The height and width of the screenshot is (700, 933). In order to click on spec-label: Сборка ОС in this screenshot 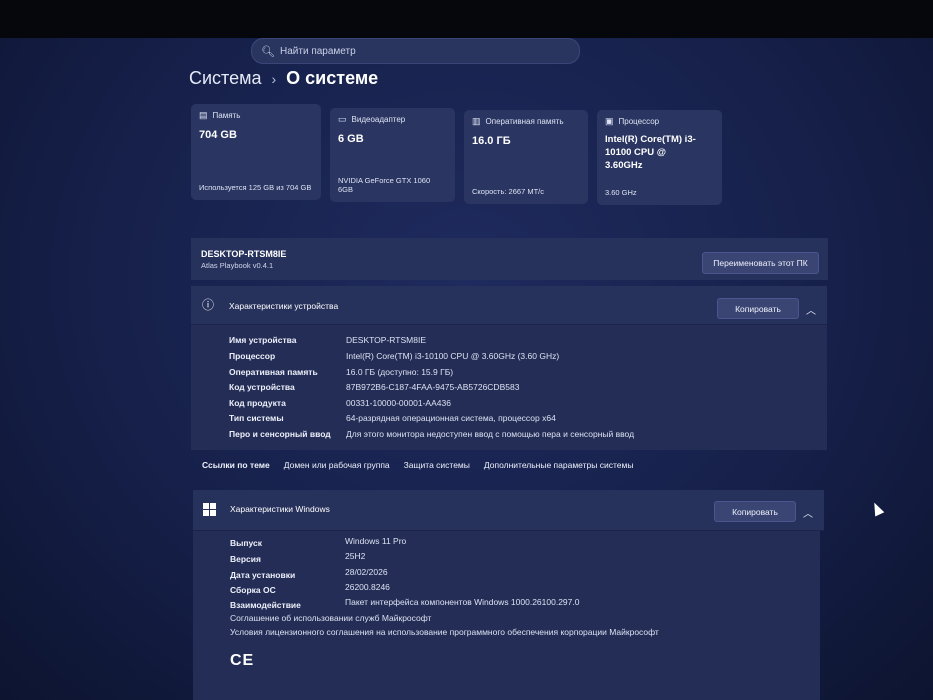, I will do `click(253, 590)`.